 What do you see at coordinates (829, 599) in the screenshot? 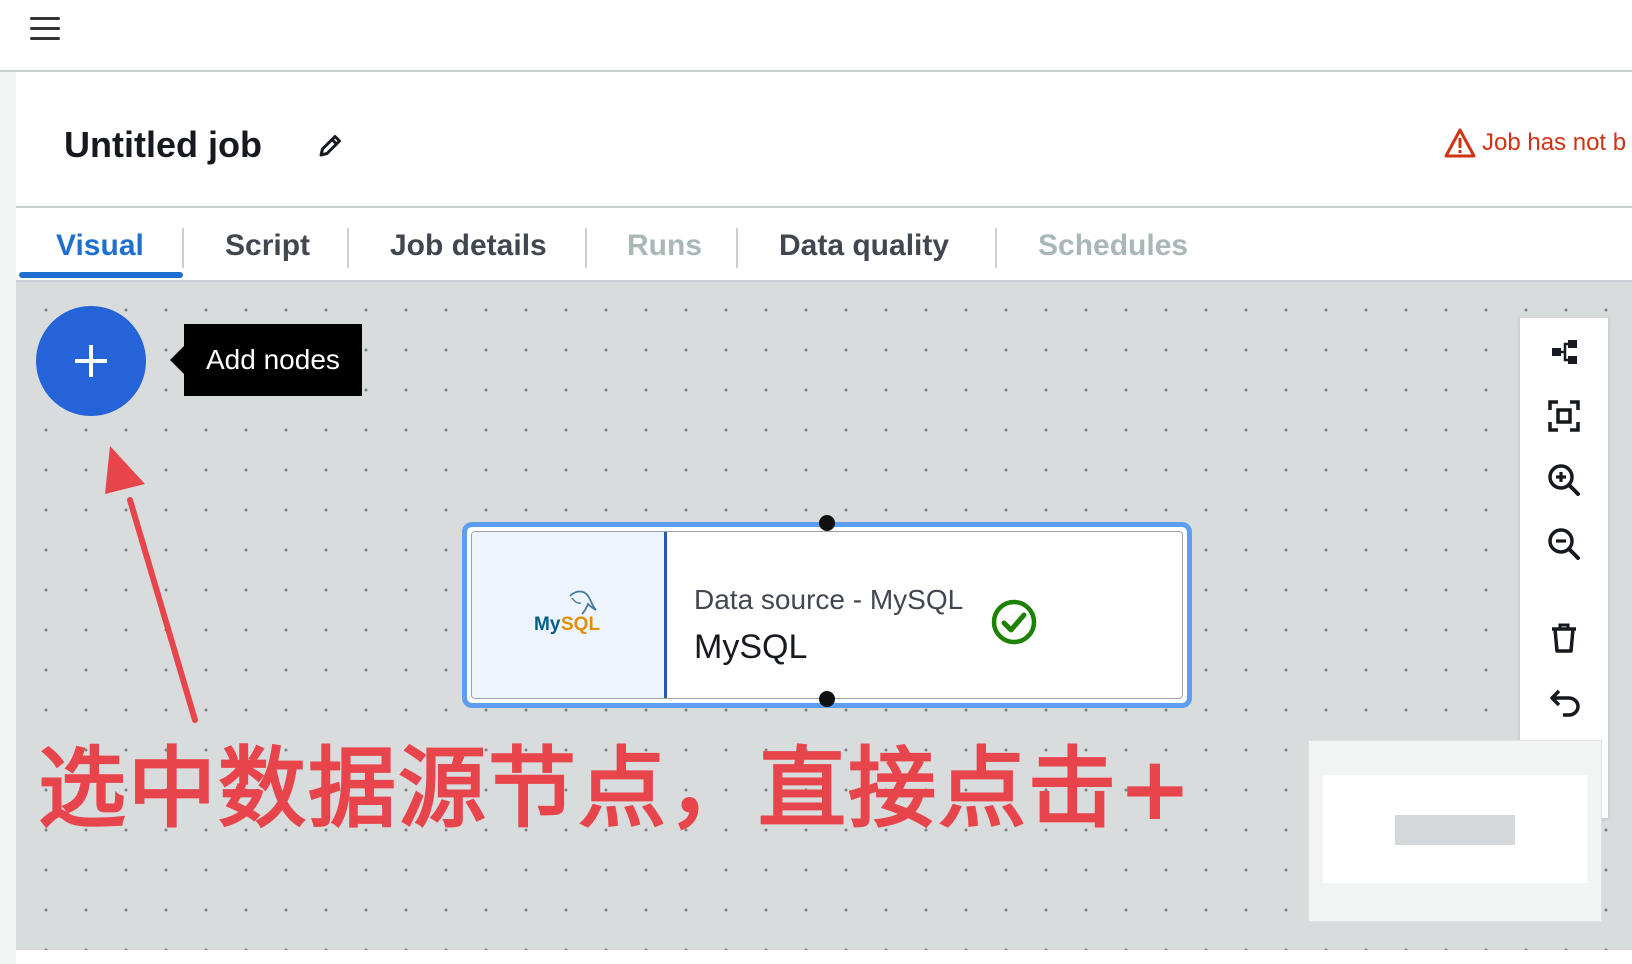
I see `node-type: Data source - MySQL` at bounding box center [829, 599].